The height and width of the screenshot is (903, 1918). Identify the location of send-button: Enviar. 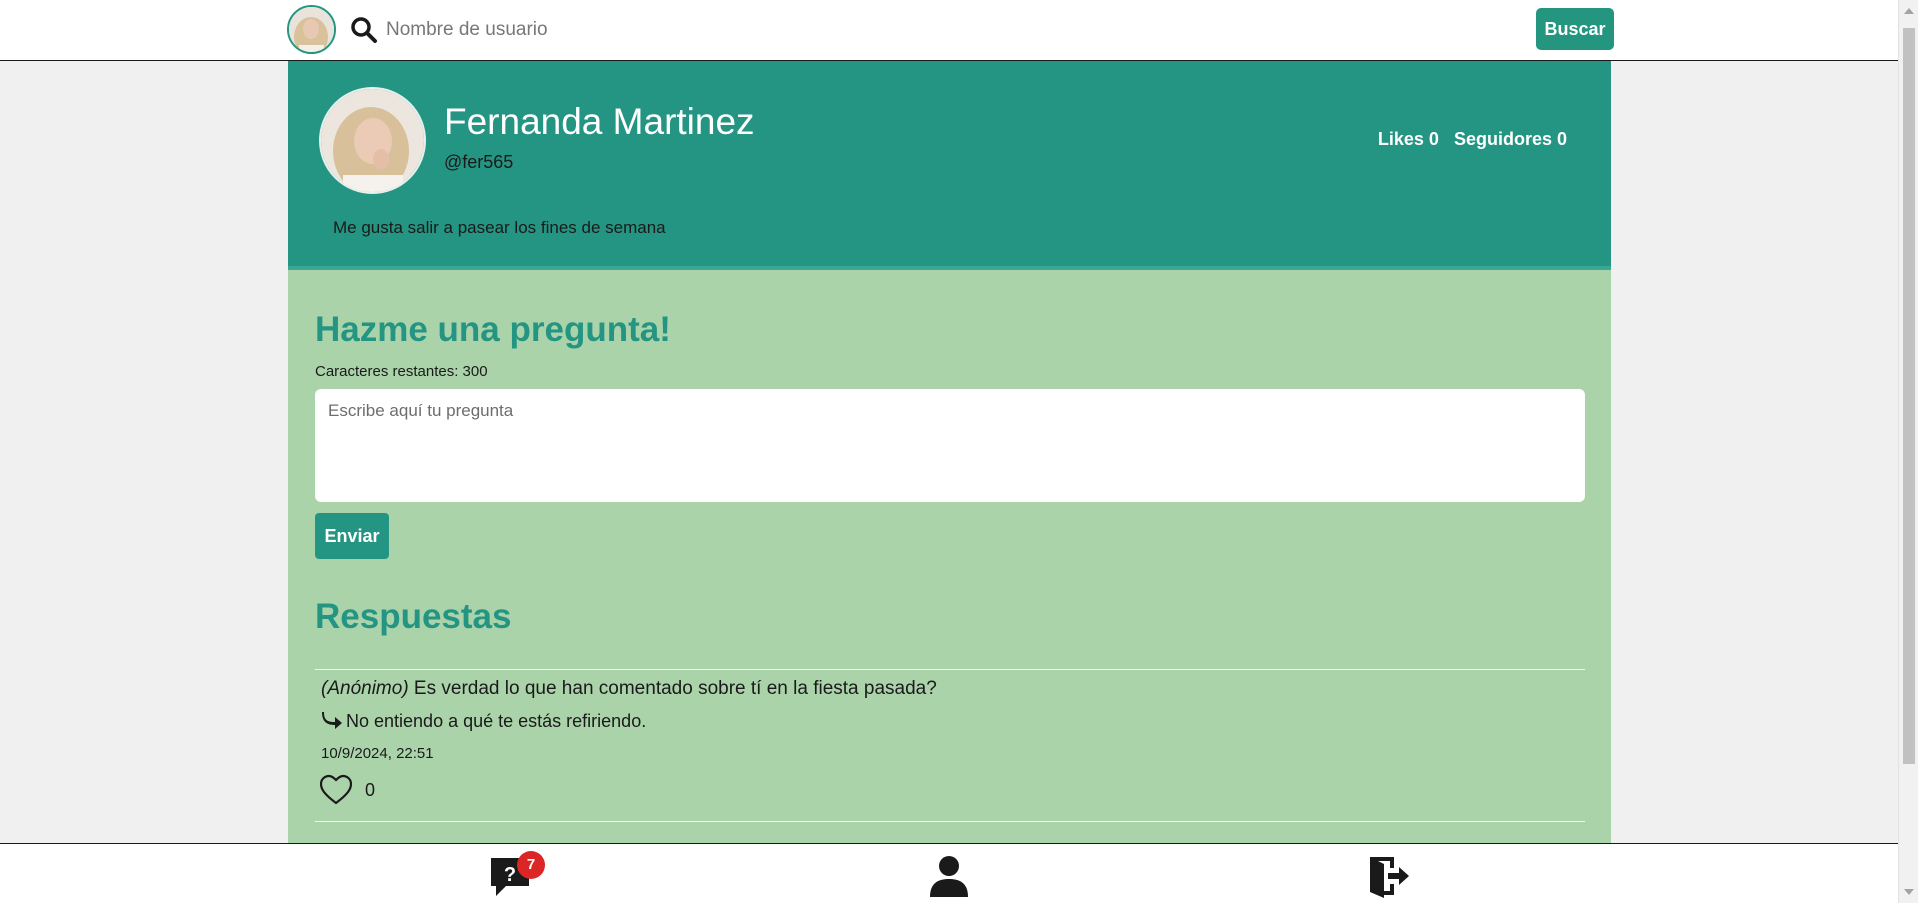
(352, 536).